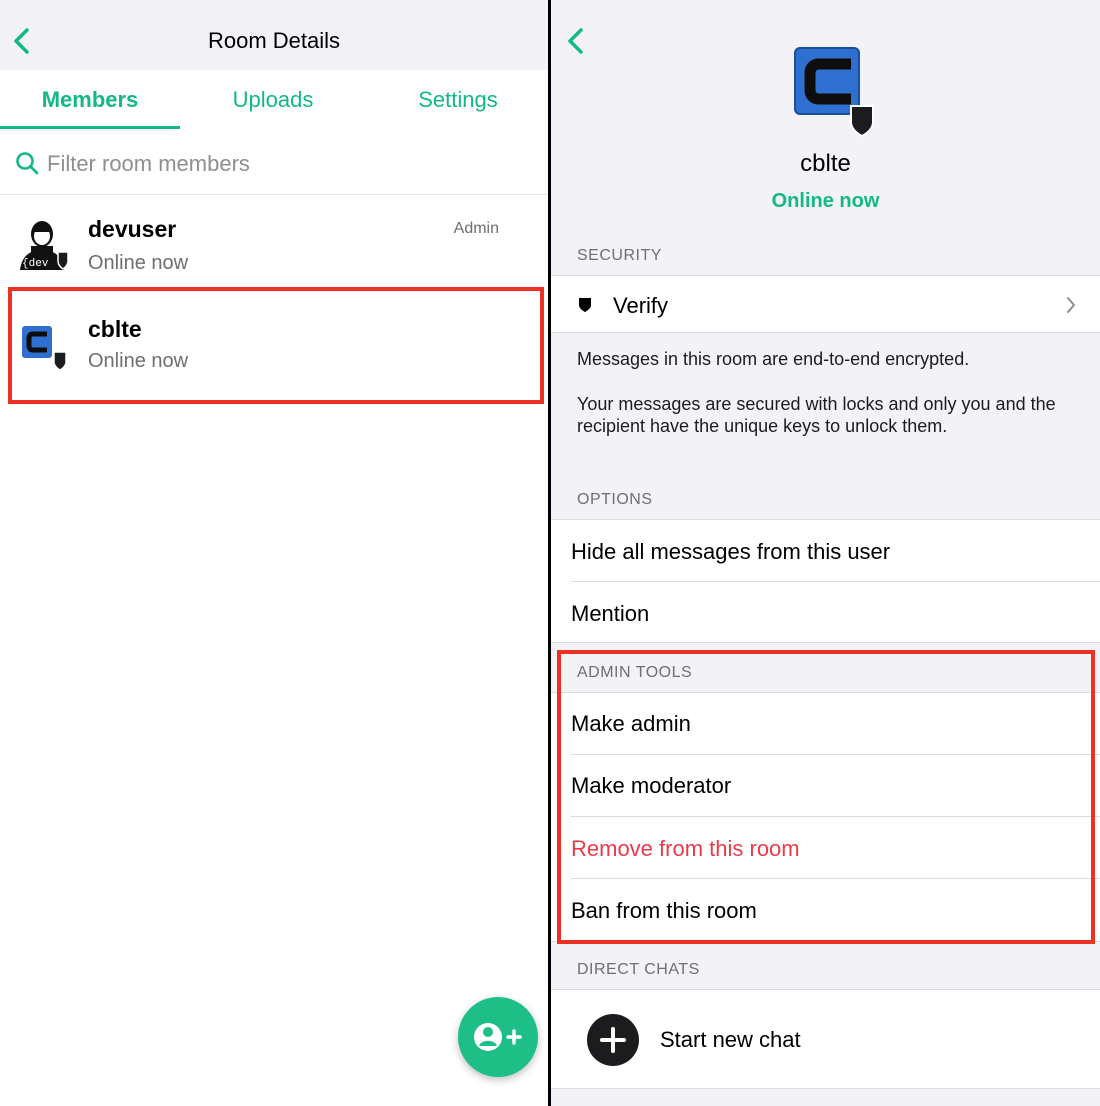  Describe the element at coordinates (35, 264) in the screenshot. I see `svg-text: {dev` at that location.